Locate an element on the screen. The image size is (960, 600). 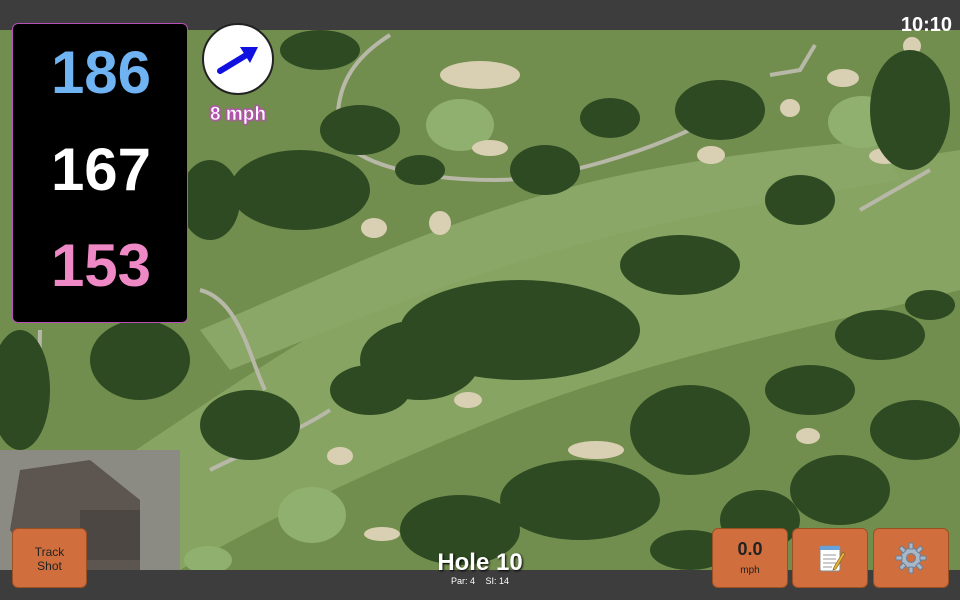
distance-middle: 167 is located at coordinates (101, 169).